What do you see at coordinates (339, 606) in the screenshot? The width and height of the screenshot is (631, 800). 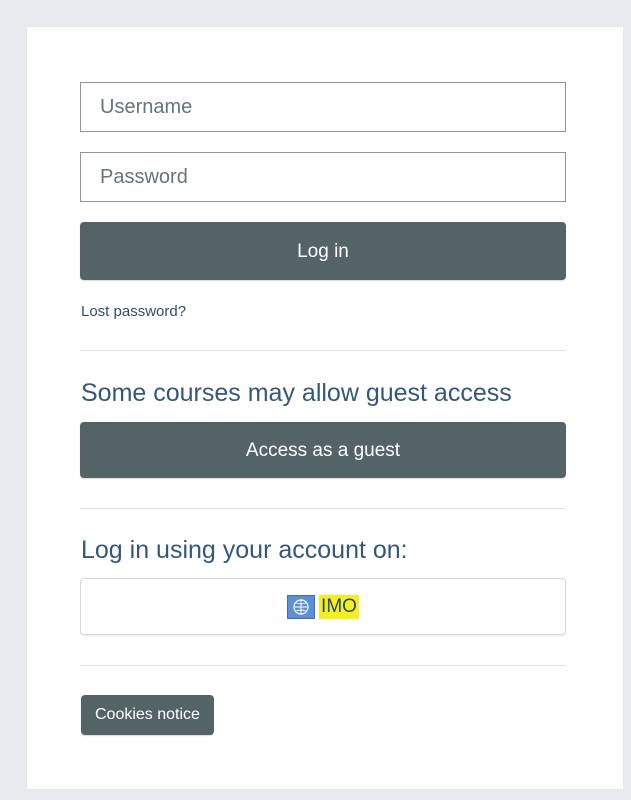 I see `identity-provider-name: IMO` at bounding box center [339, 606].